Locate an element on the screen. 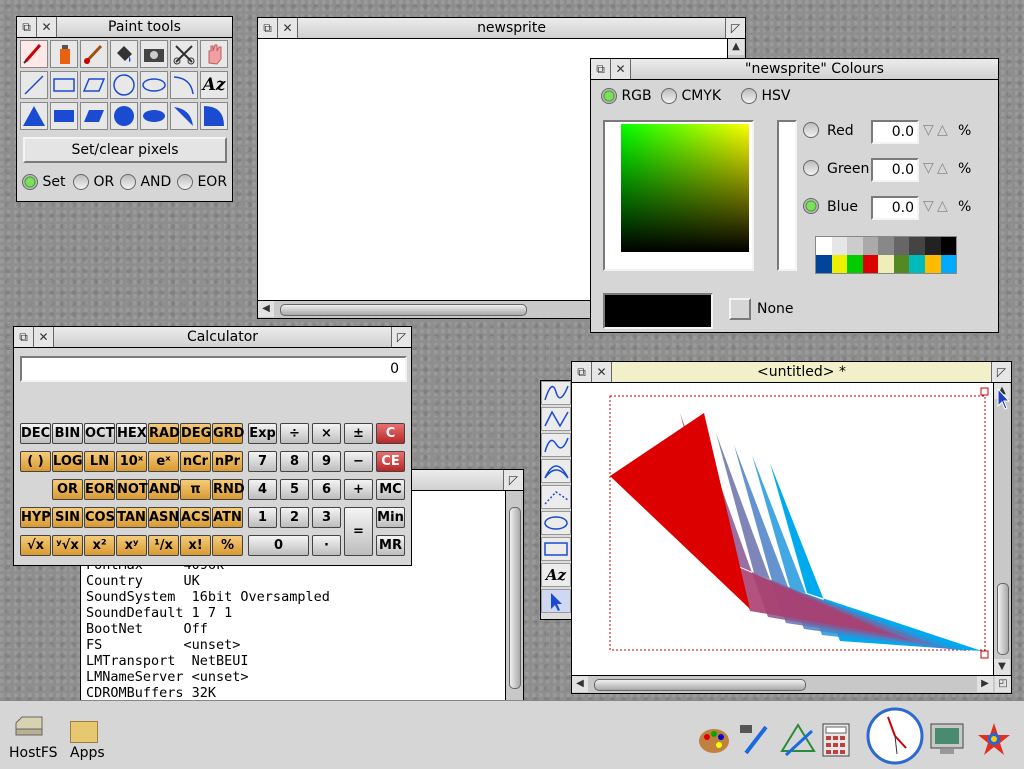  camera-icon is located at coordinates (154, 54).